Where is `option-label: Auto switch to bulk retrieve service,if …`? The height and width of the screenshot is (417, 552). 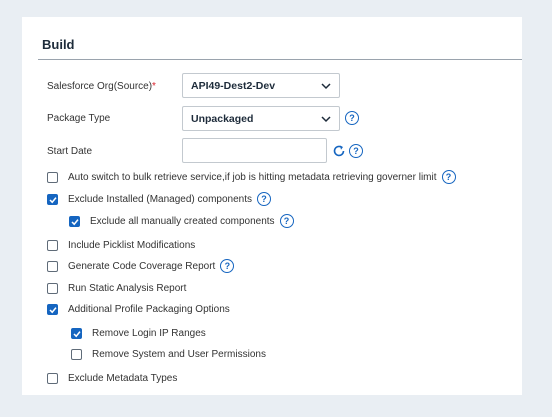 option-label: Auto switch to bulk retrieve service,if … is located at coordinates (252, 177).